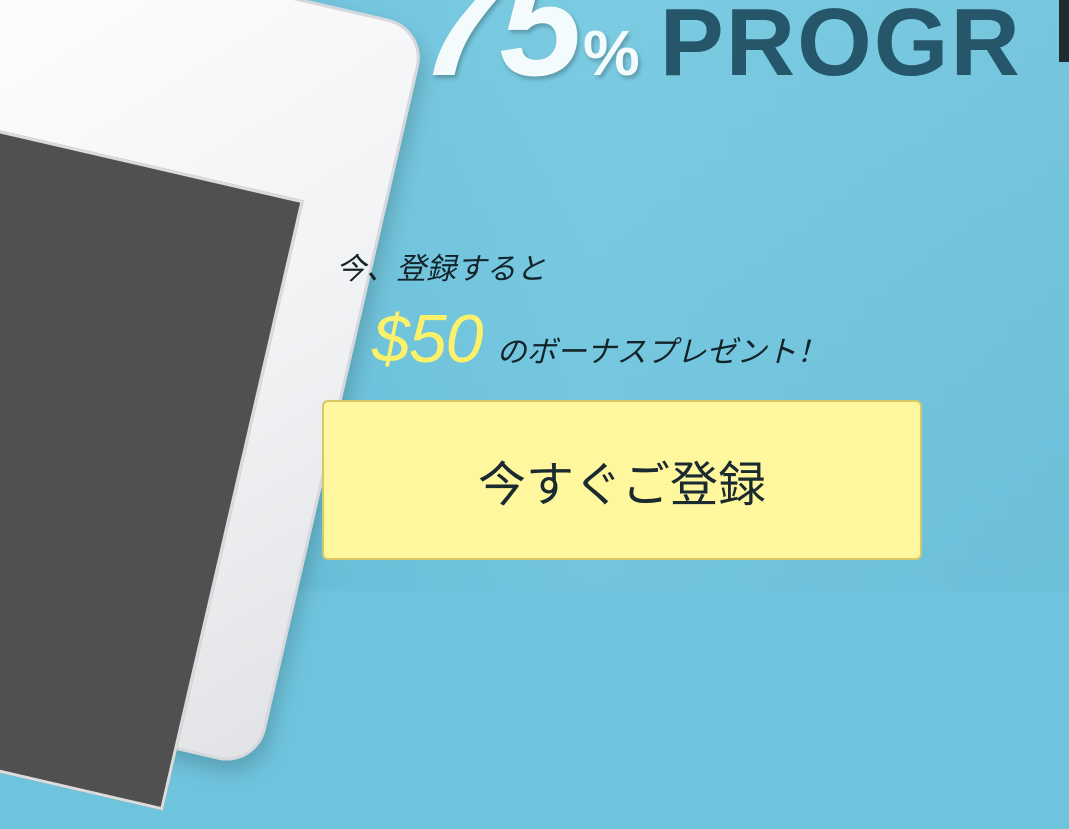 The image size is (1069, 829). I want to click on promo-amount: $50, so click(427, 339).